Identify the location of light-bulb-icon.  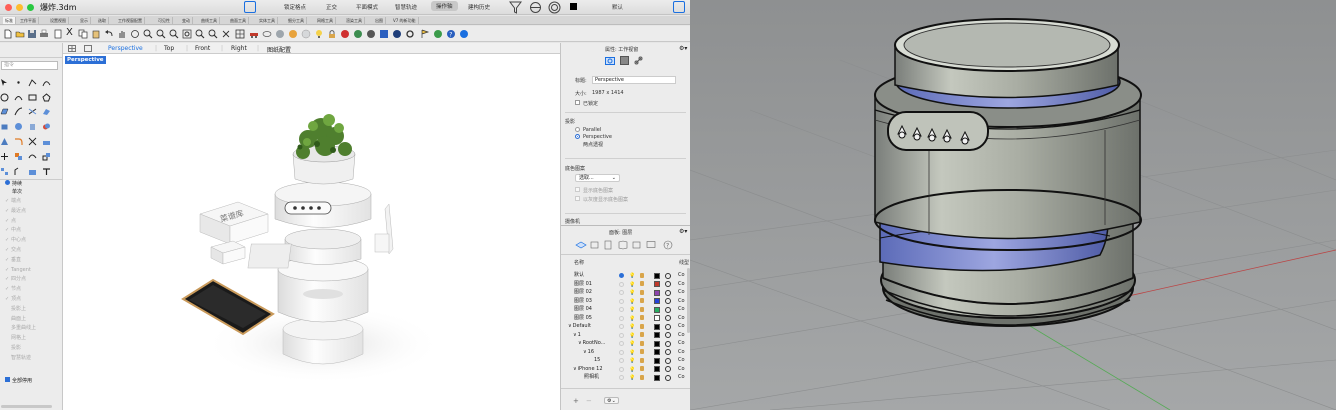
(319, 34).